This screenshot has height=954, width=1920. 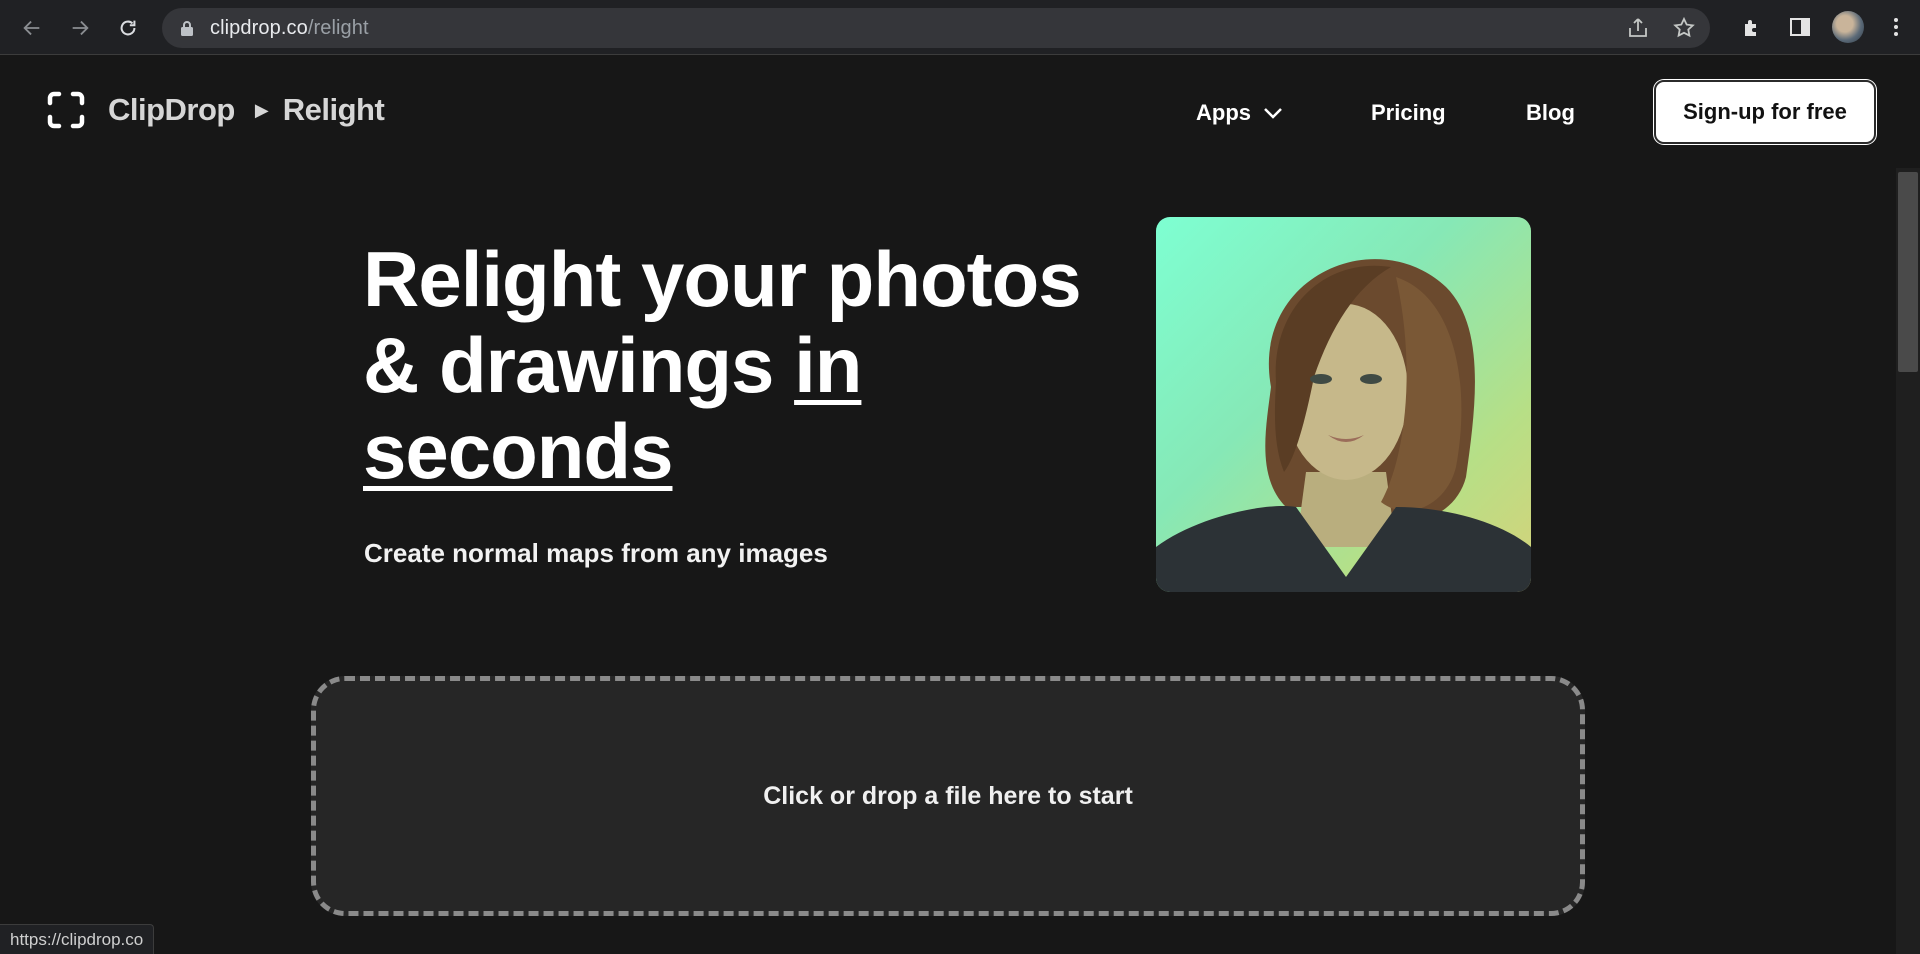 I want to click on back-button, so click(x=32, y=28).